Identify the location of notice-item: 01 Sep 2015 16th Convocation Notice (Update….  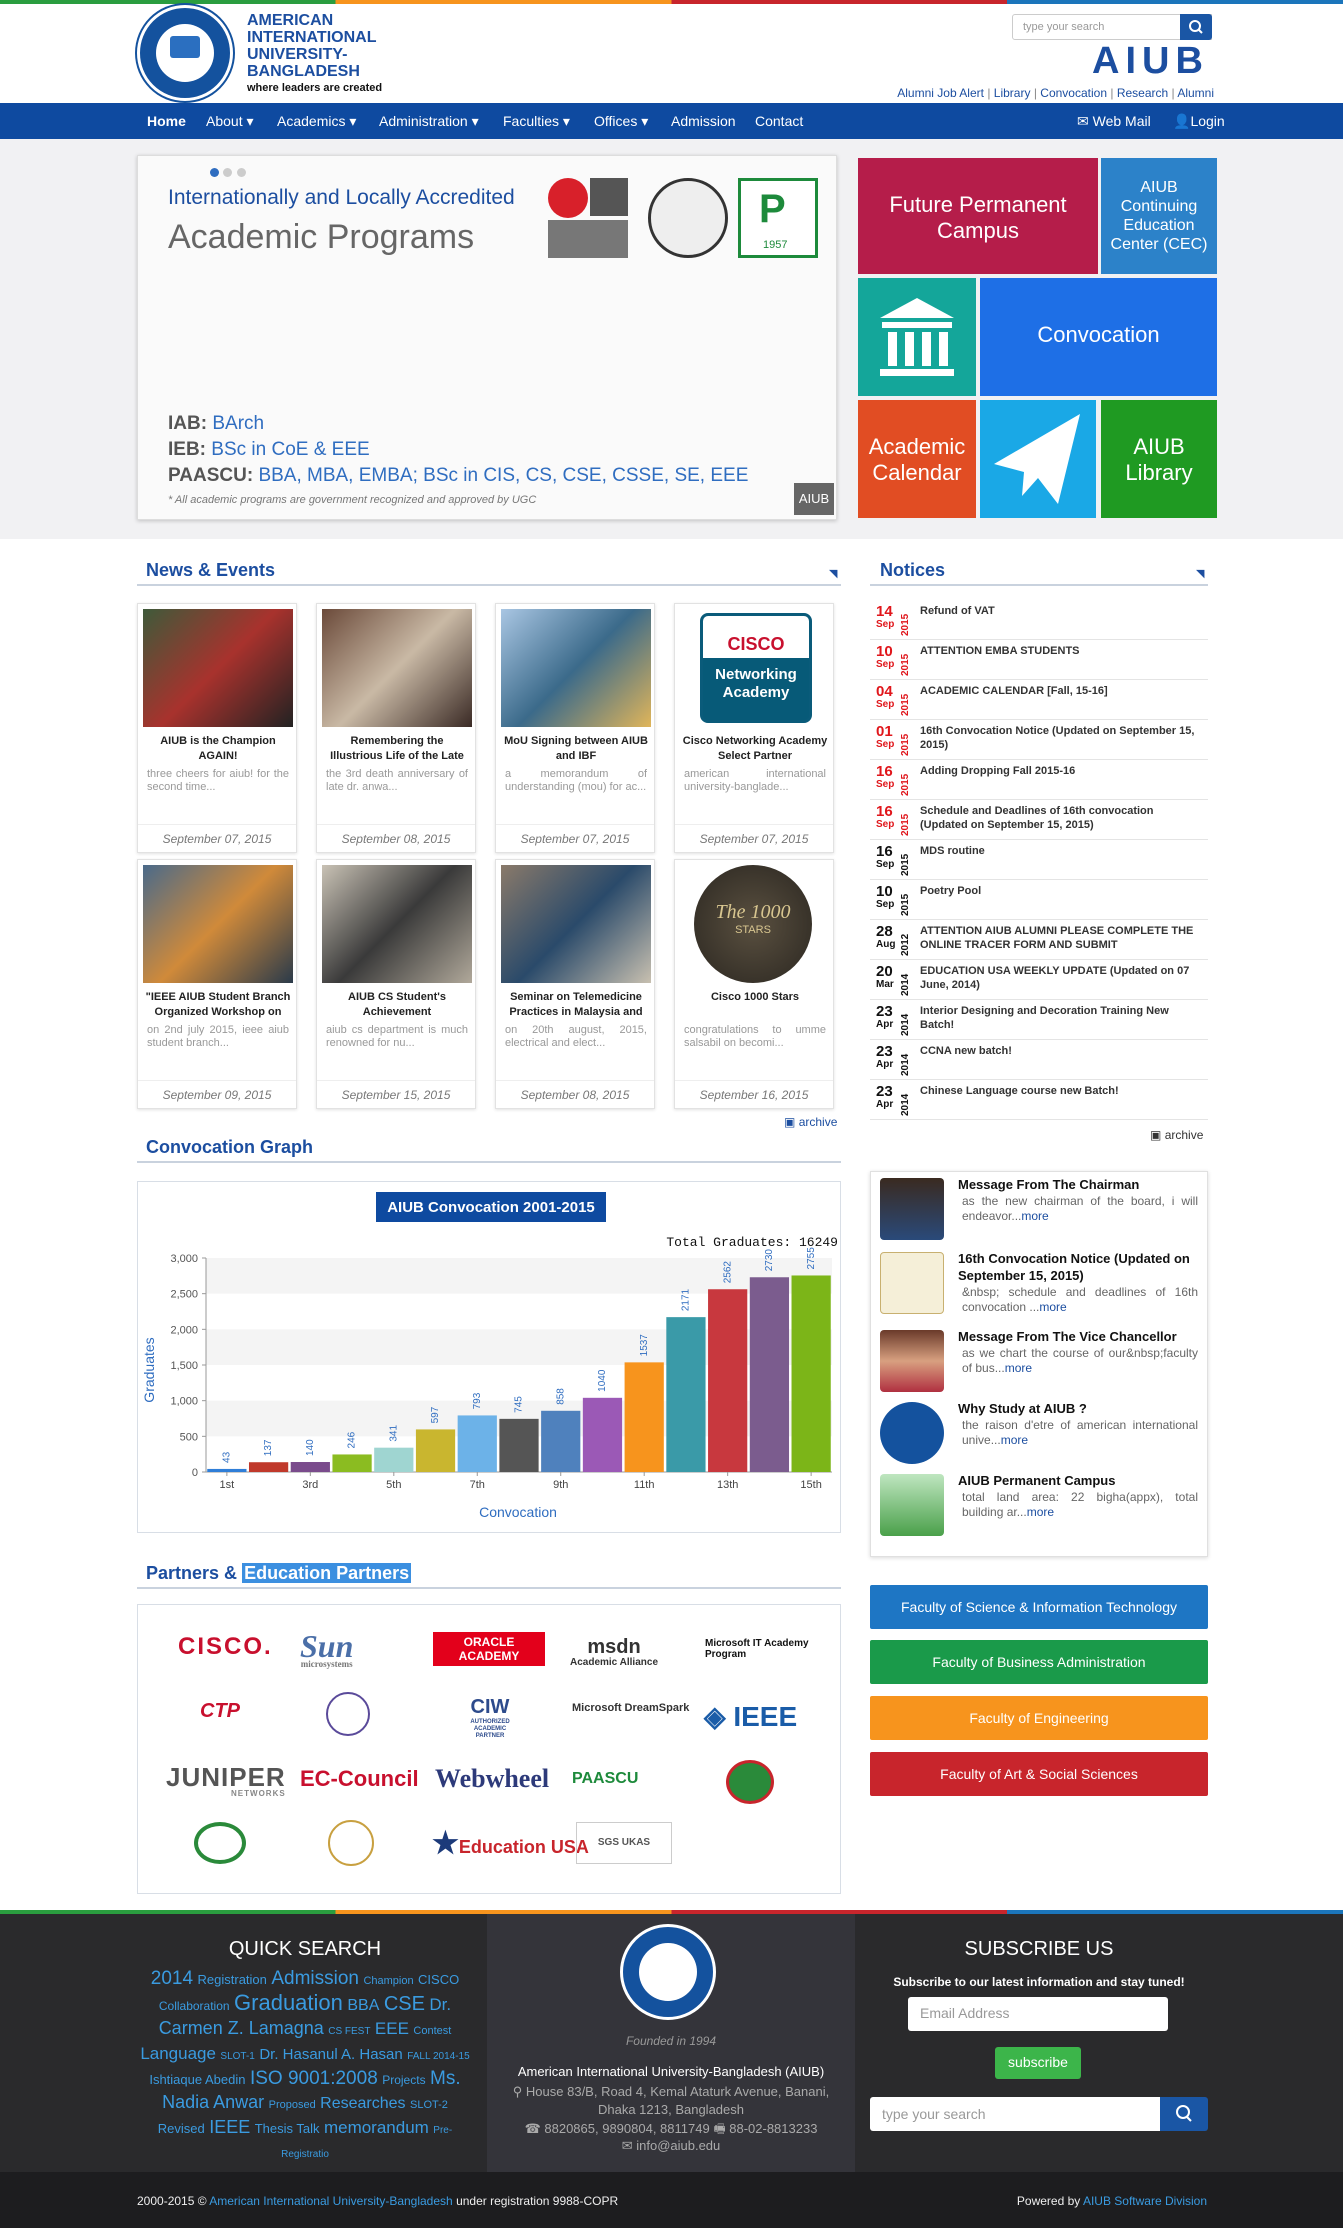
(1039, 740).